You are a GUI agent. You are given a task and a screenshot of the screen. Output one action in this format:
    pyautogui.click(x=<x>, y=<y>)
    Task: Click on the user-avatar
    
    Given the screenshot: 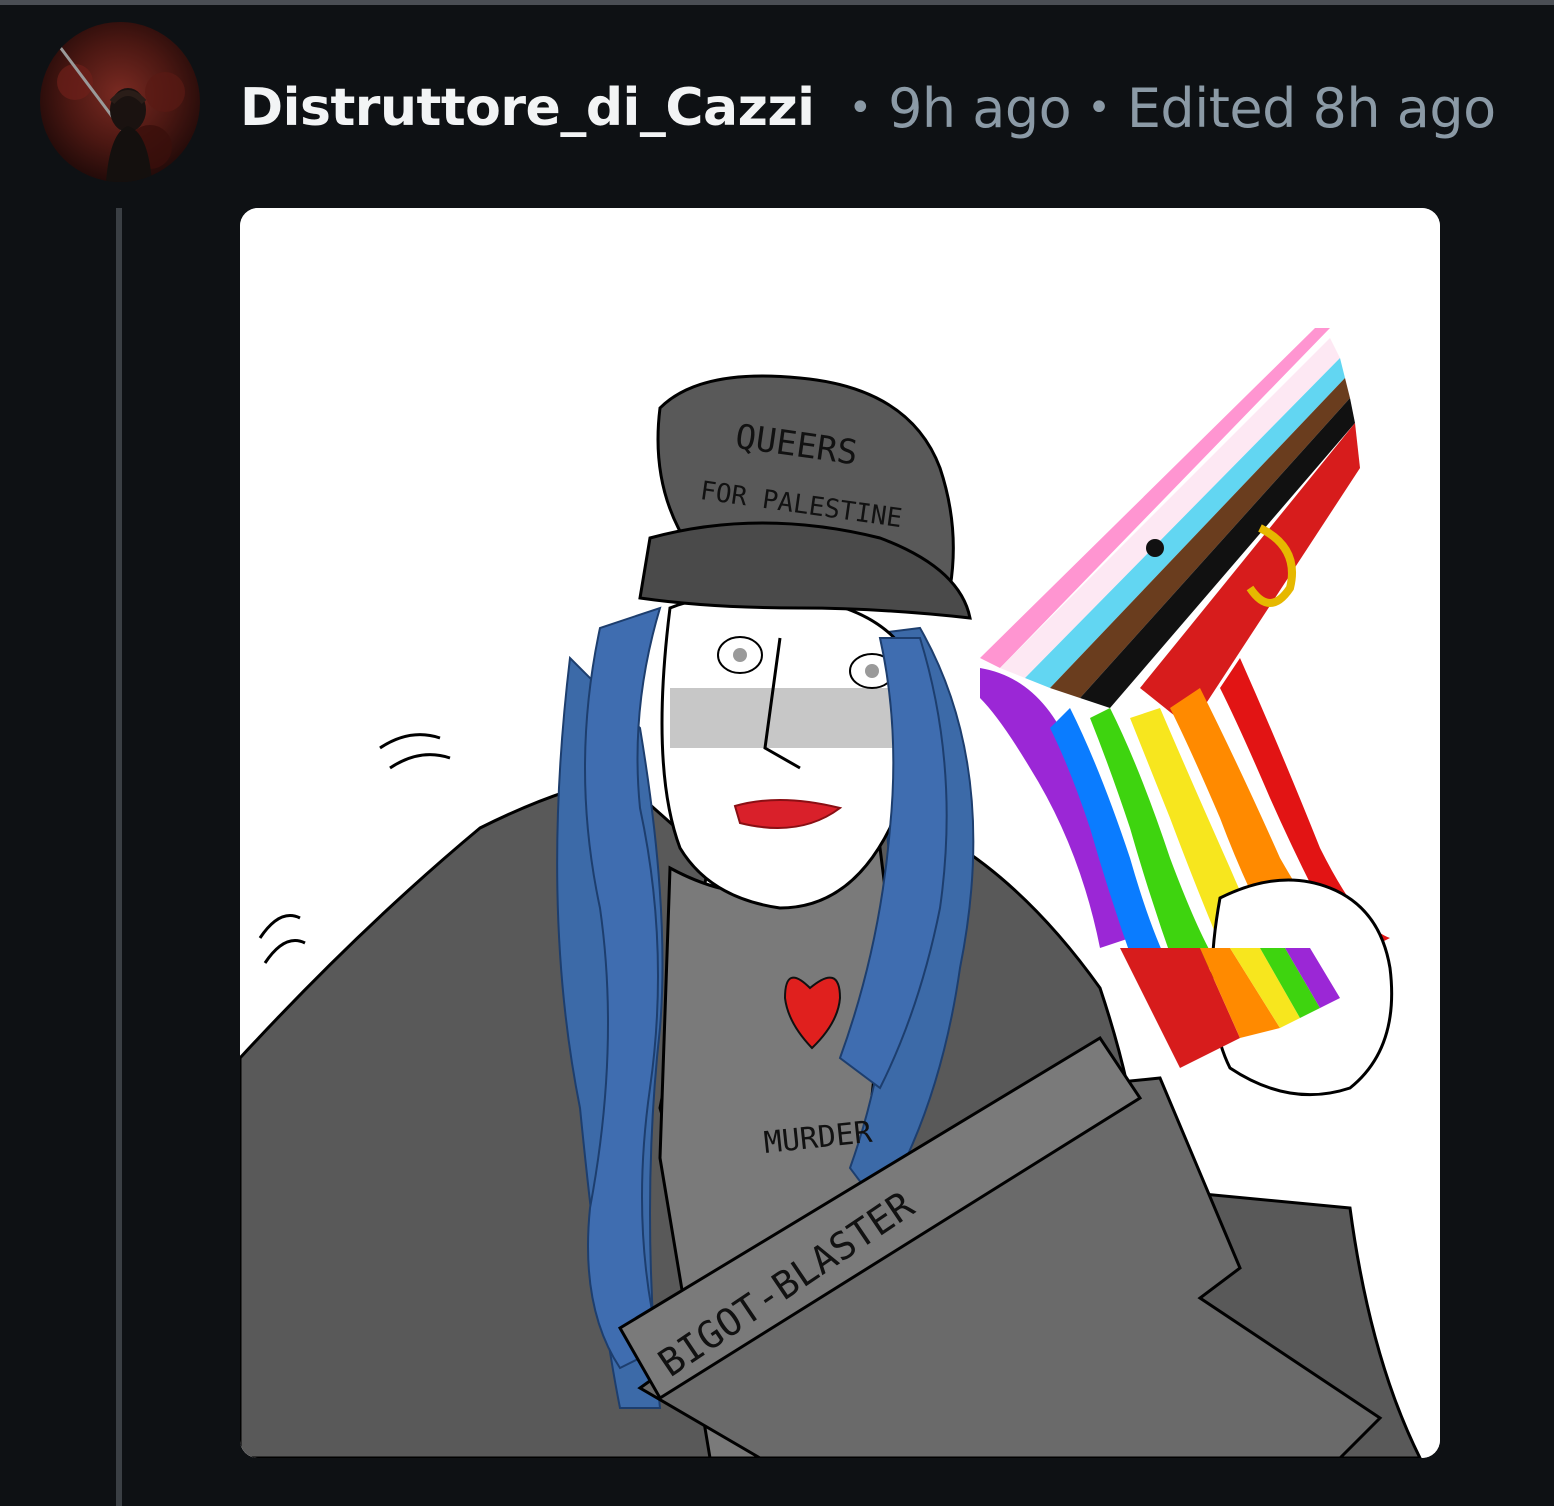 What is the action you would take?
    pyautogui.click(x=120, y=102)
    